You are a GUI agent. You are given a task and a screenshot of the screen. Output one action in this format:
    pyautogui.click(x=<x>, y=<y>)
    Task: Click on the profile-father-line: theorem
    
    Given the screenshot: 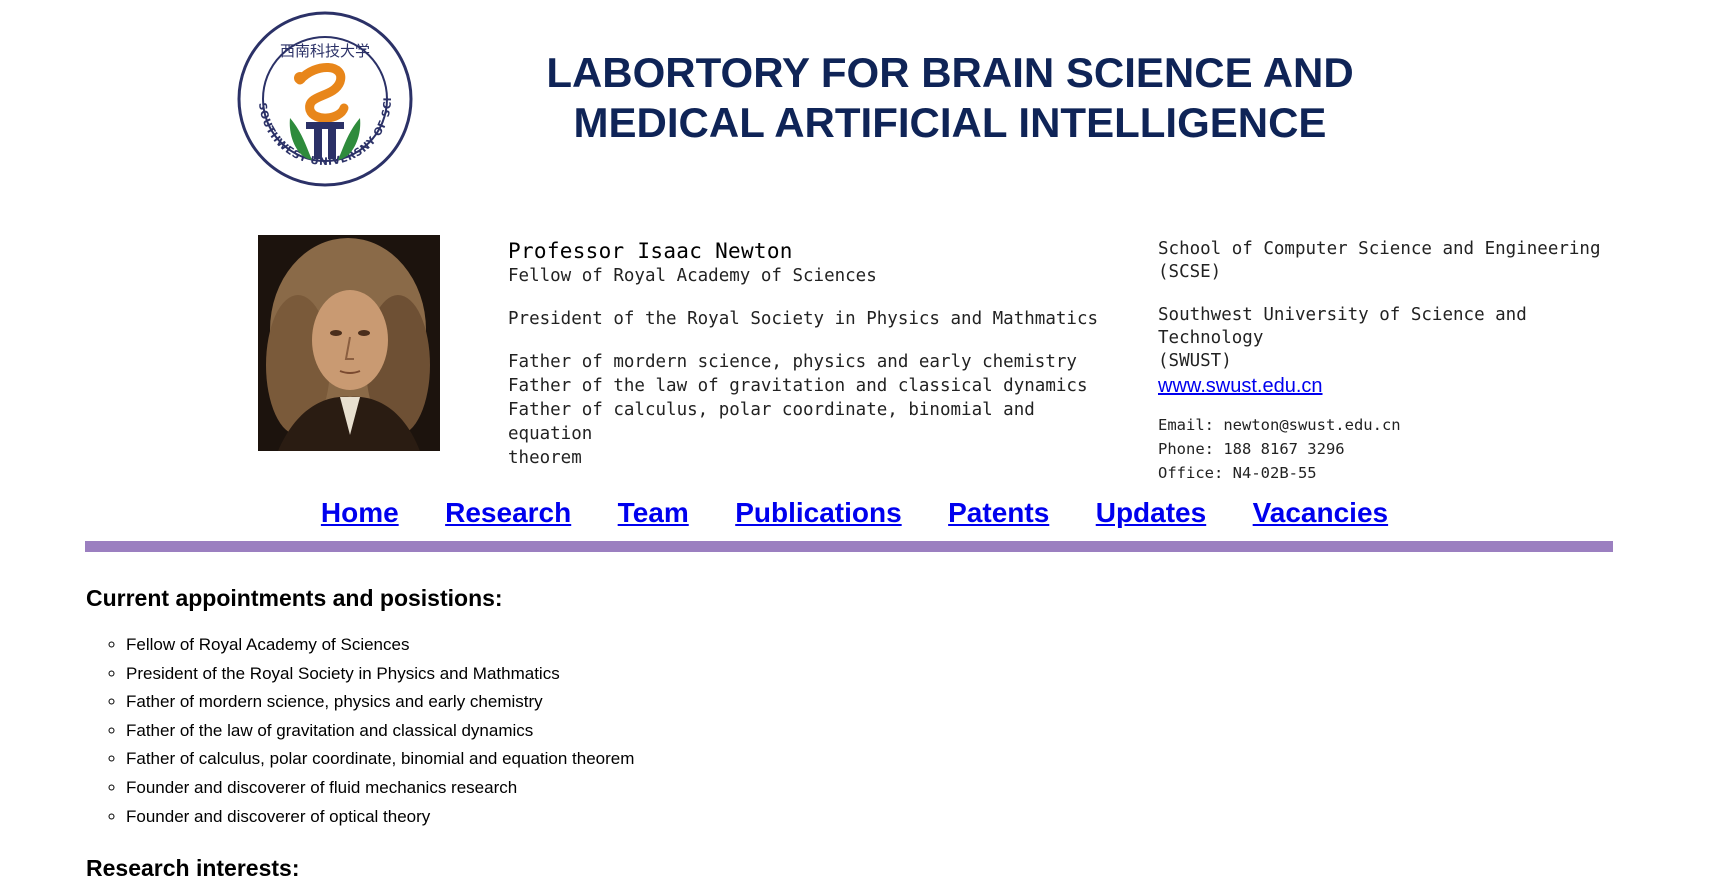 What is the action you would take?
    pyautogui.click(x=545, y=458)
    